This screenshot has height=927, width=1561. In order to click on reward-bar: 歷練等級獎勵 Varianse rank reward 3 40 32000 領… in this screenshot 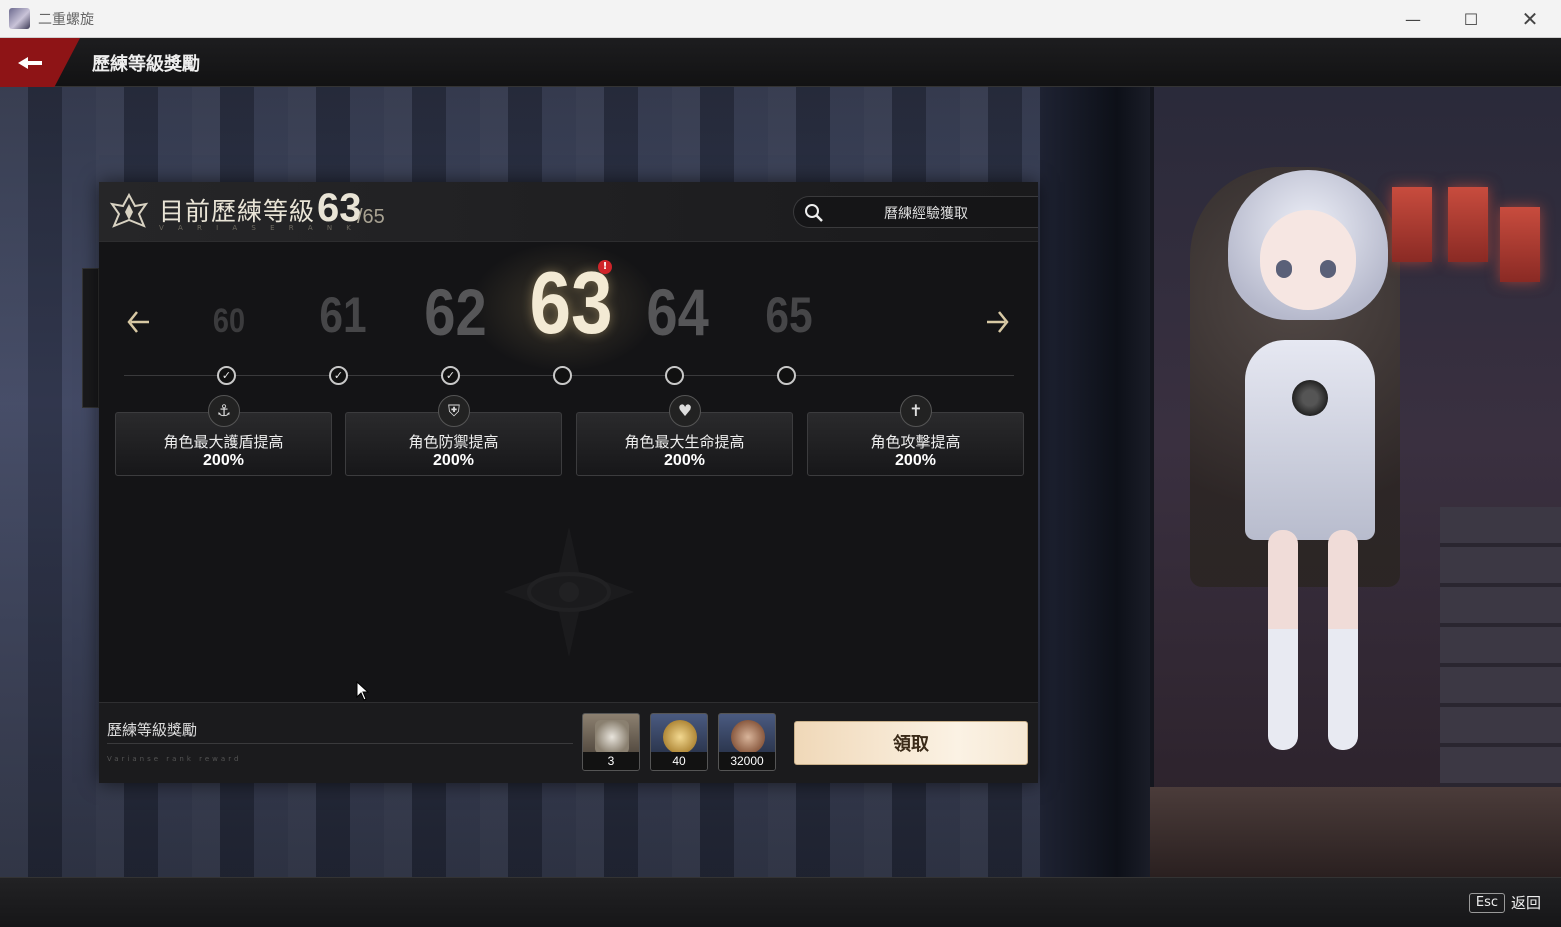, I will do `click(568, 742)`.